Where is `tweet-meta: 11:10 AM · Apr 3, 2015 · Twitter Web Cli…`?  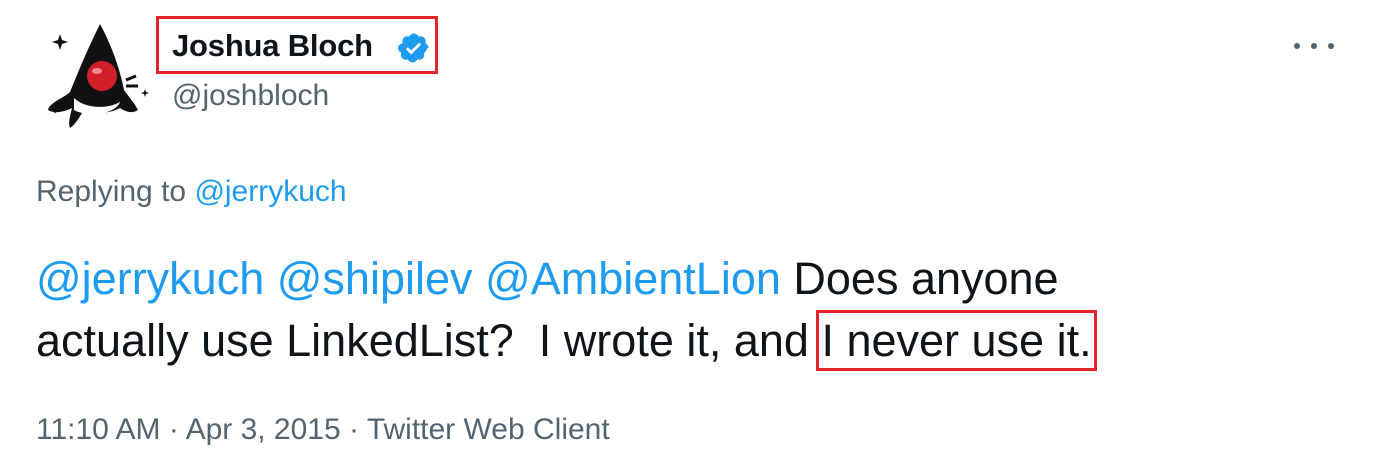
tweet-meta: 11:10 AM · Apr 3, 2015 · Twitter Web Cli… is located at coordinates (323, 430).